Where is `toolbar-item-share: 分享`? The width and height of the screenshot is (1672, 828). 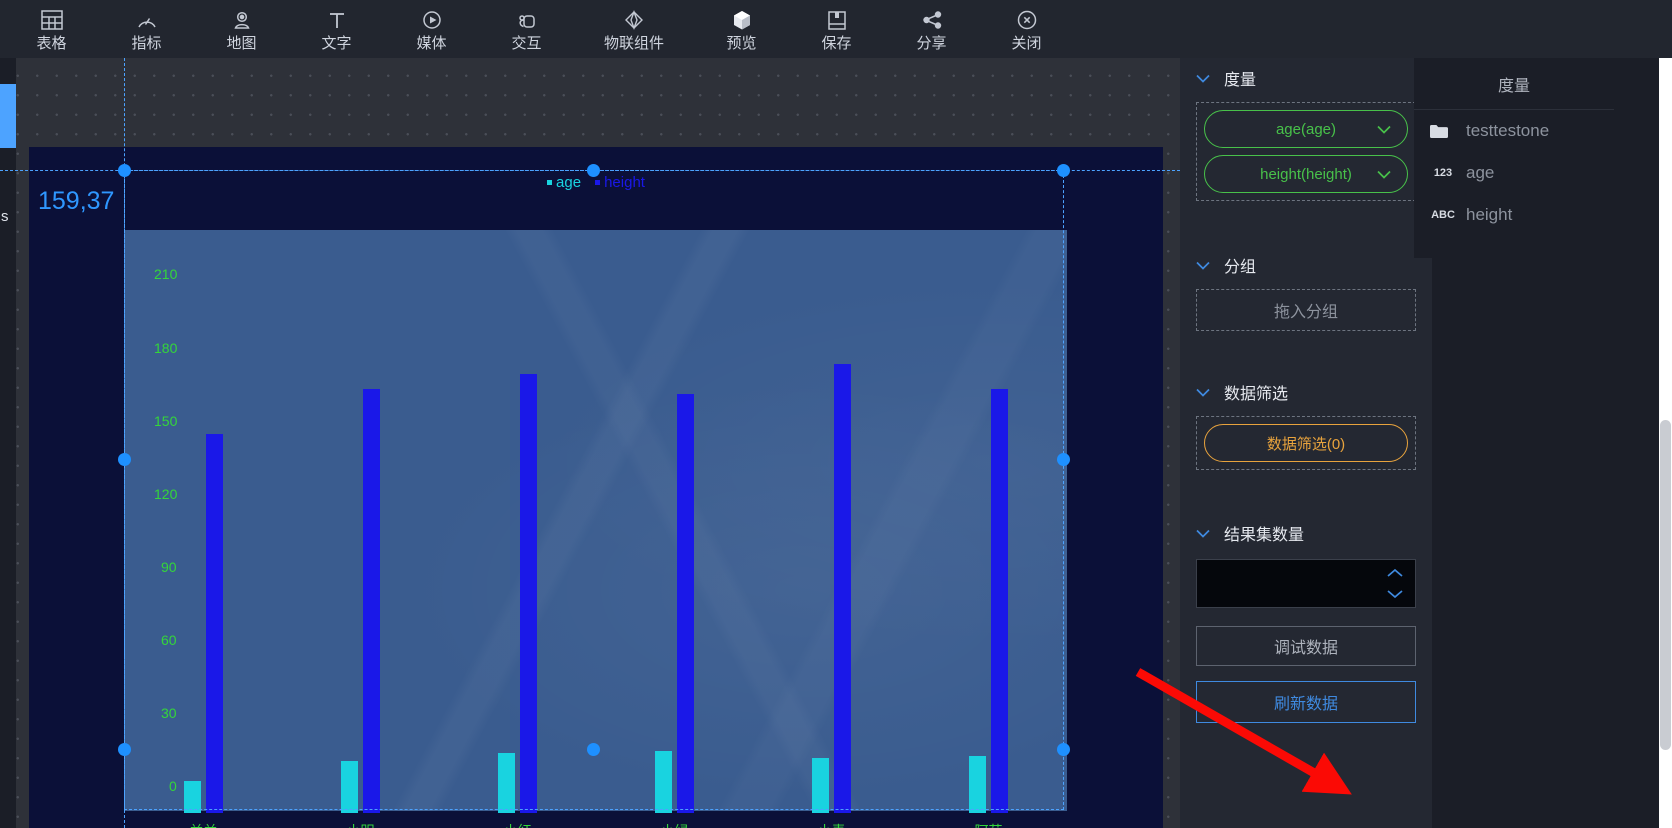
toolbar-item-share: 分享 is located at coordinates (931, 29).